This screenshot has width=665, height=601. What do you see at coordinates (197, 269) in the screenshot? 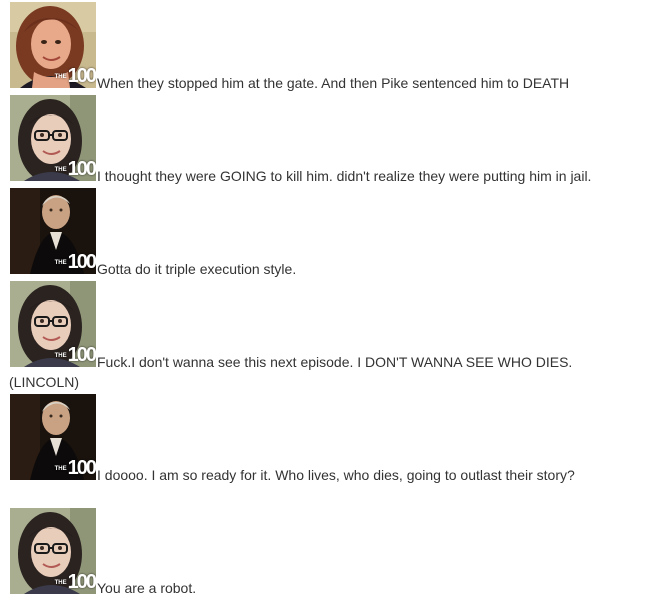
I see `message-text: Gotta do it triple execution style.` at bounding box center [197, 269].